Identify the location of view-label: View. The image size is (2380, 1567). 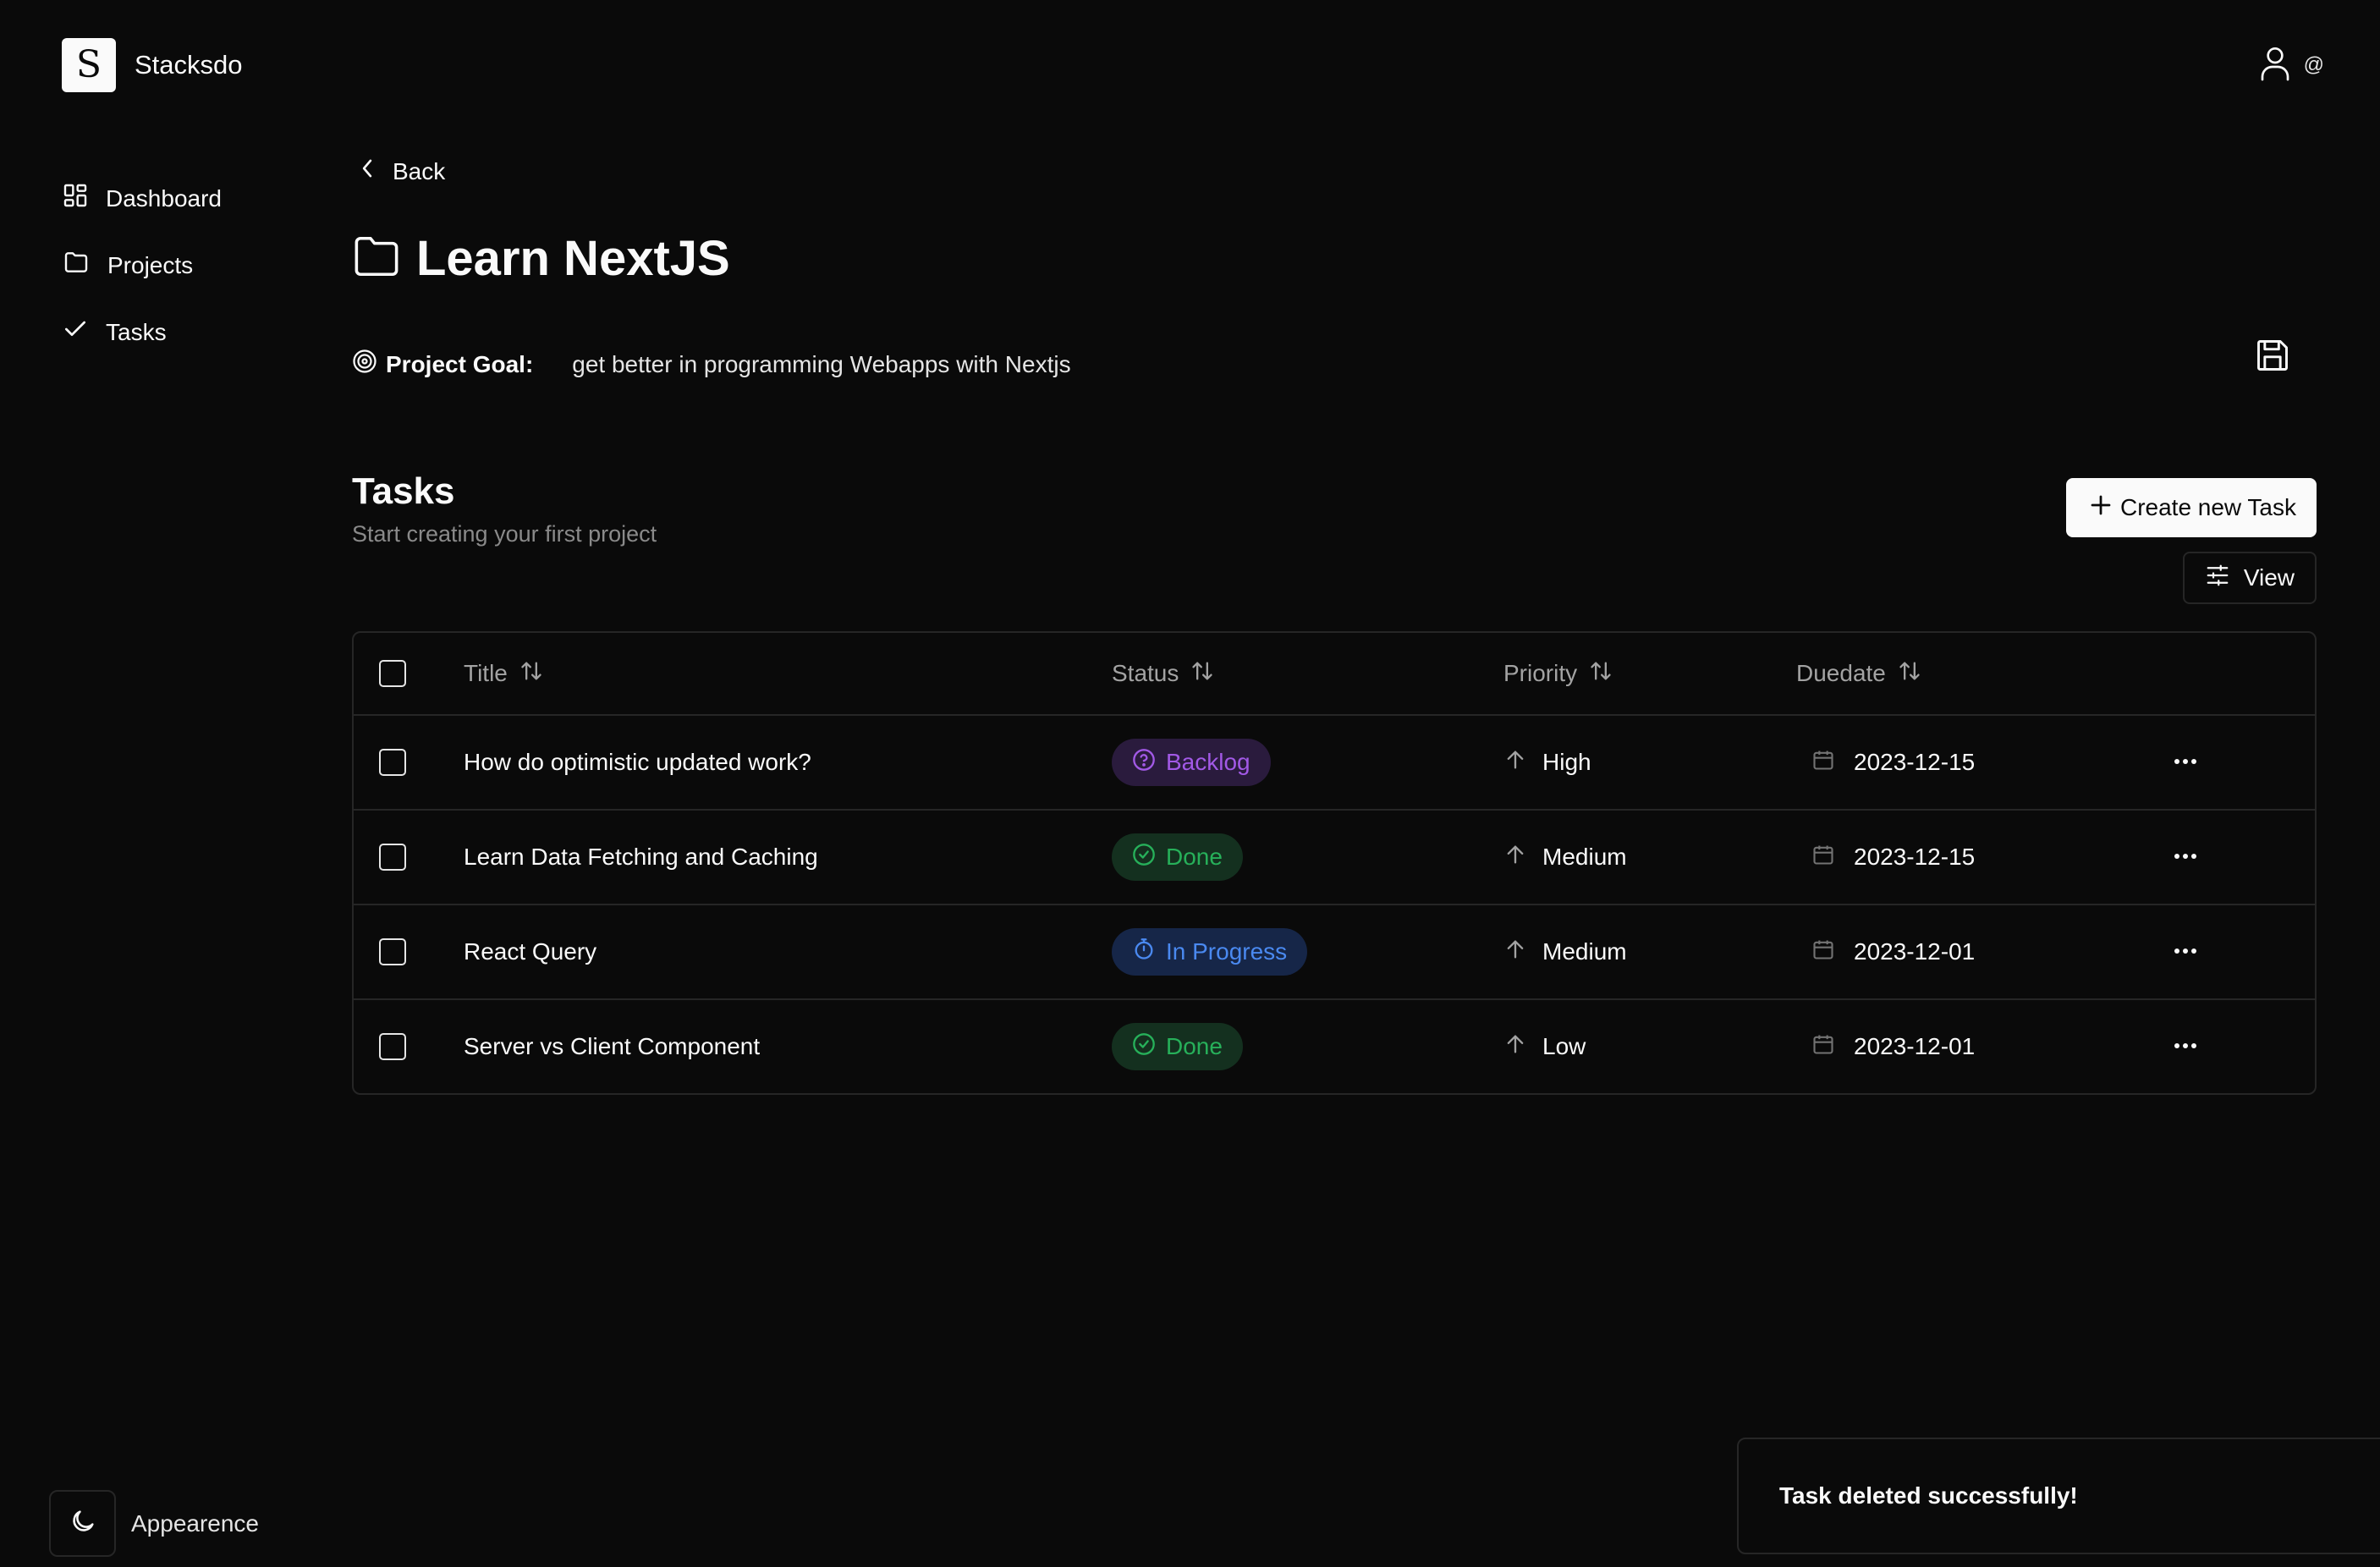
(2269, 577).